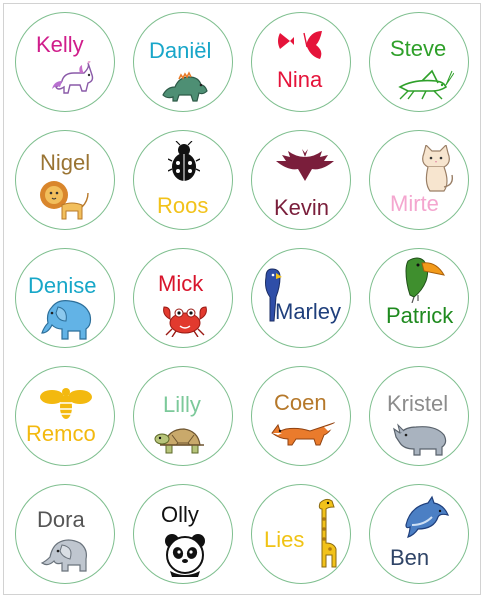 Image resolution: width=486 pixels, height=600 pixels. Describe the element at coordinates (419, 62) in the screenshot. I see `sticker-steve: Steve` at that location.